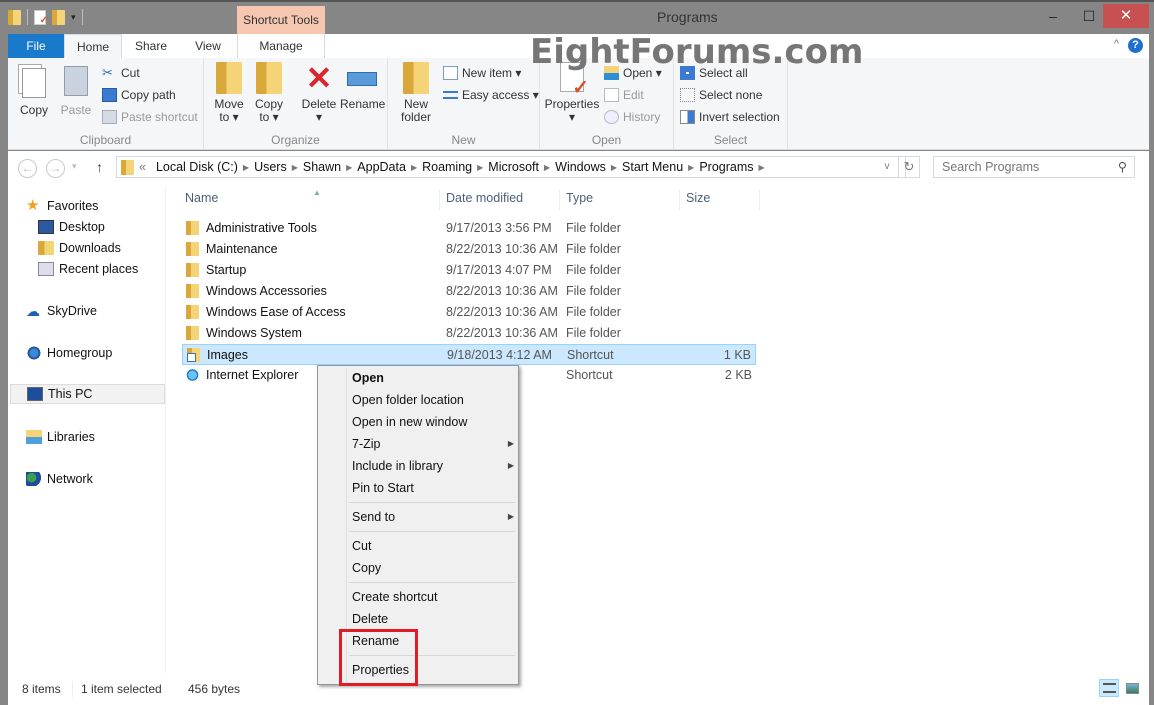 The image size is (1154, 705). What do you see at coordinates (726, 167) in the screenshot?
I see `breadcrumb-item: Programs` at bounding box center [726, 167].